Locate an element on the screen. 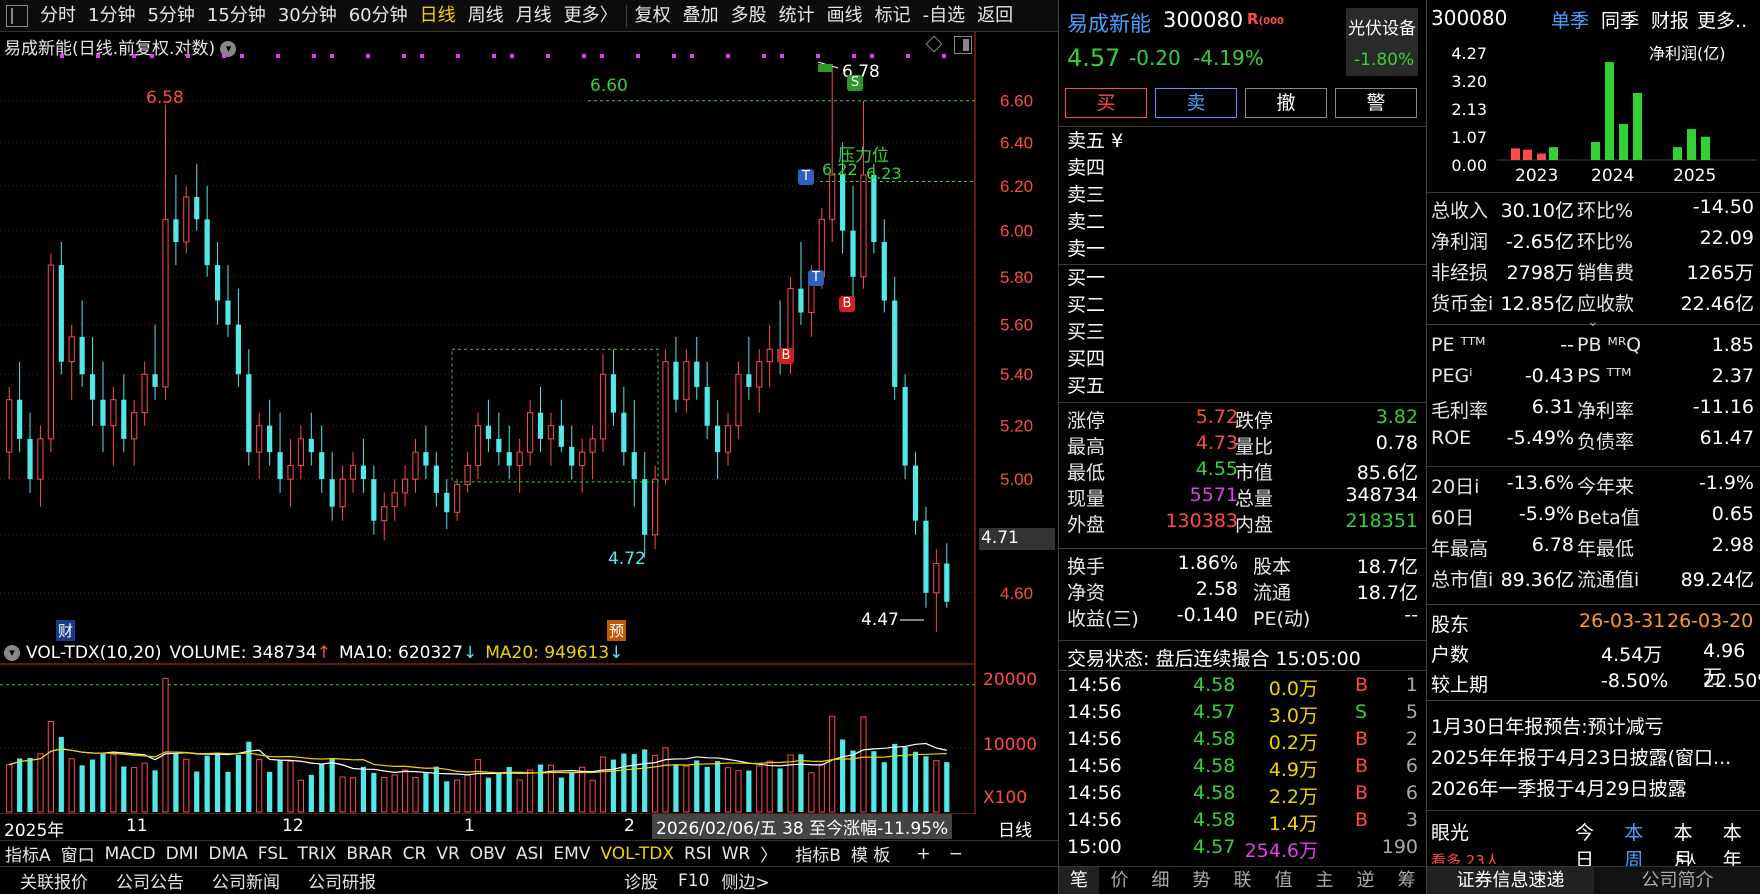  qtab-zhi: 值 is located at coordinates (1283, 880).